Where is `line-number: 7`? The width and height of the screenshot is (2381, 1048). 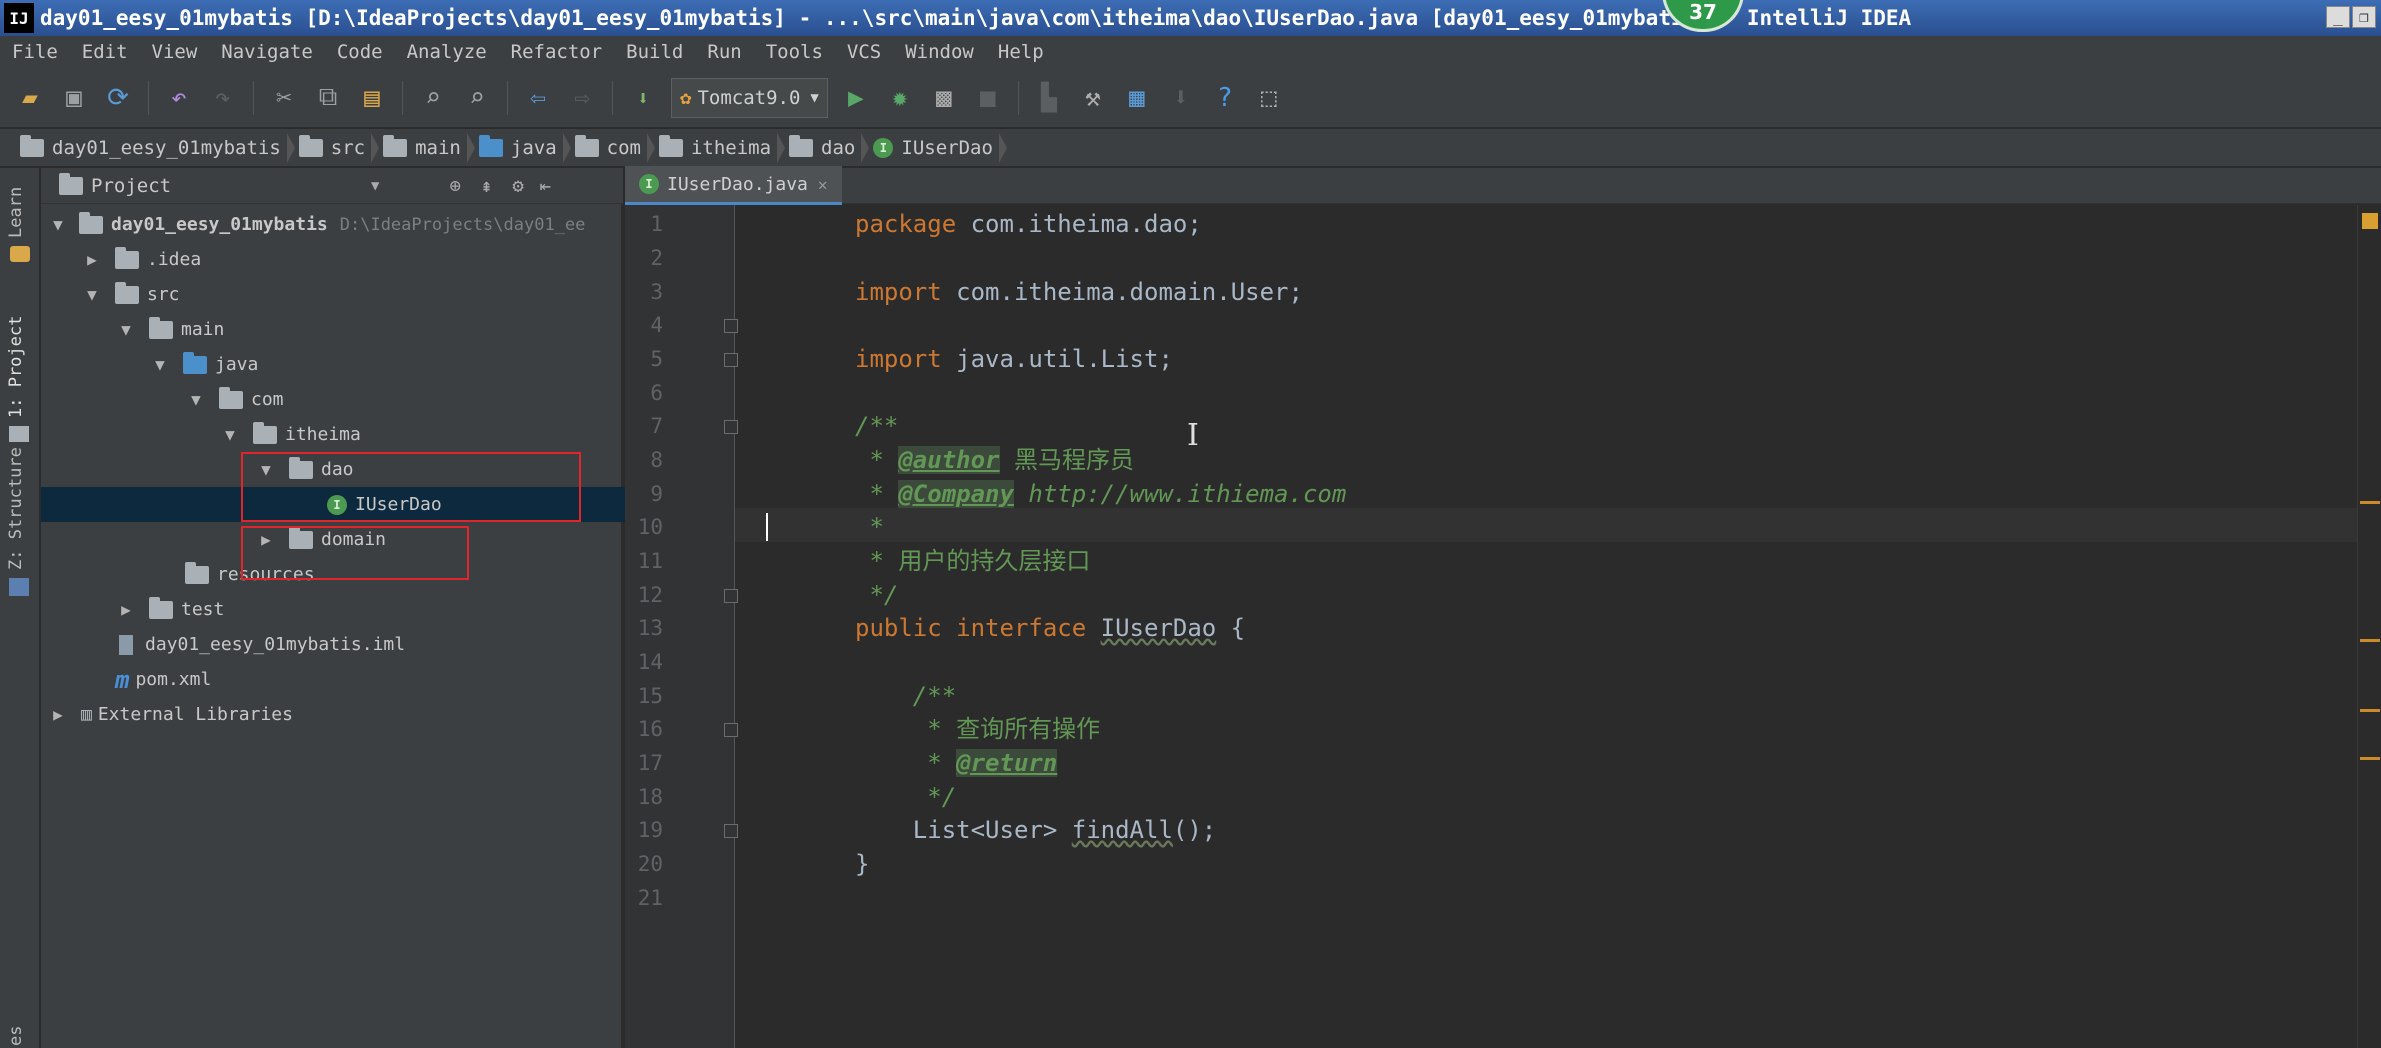
line-number: 7 is located at coordinates (656, 426).